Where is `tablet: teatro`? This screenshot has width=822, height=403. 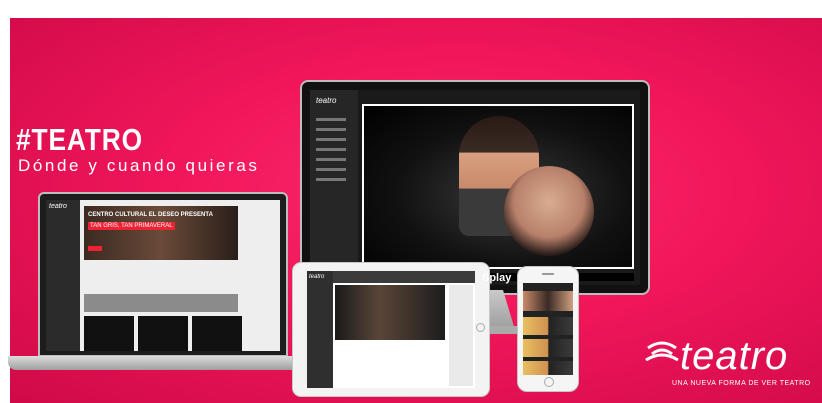
tablet: teatro is located at coordinates (391, 329).